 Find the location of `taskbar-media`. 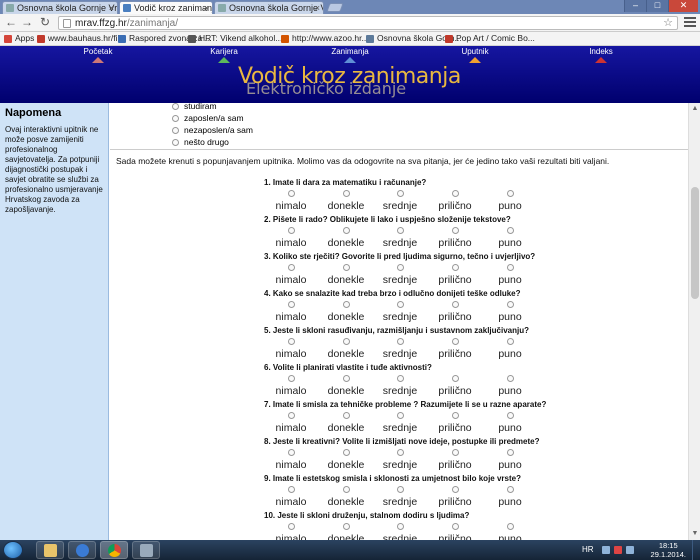

taskbar-media is located at coordinates (82, 550).